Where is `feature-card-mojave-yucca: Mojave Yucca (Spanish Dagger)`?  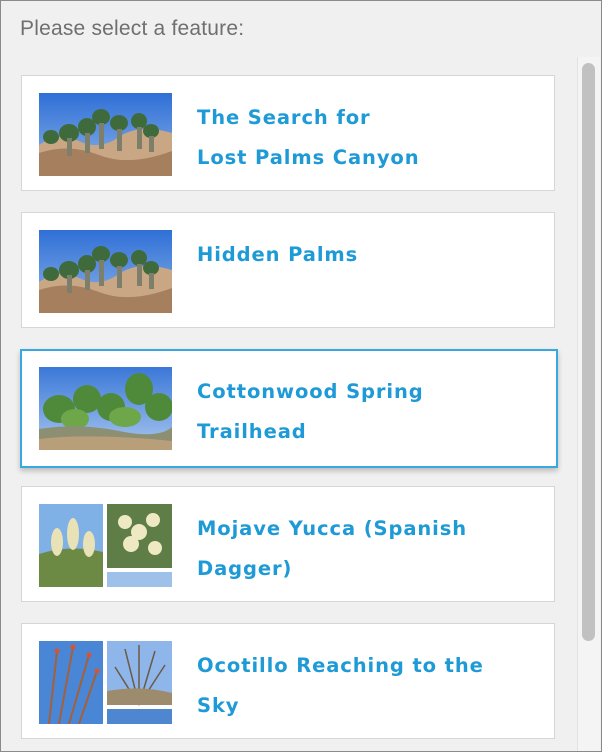 feature-card-mojave-yucca: Mojave Yucca (Spanish Dagger) is located at coordinates (288, 544).